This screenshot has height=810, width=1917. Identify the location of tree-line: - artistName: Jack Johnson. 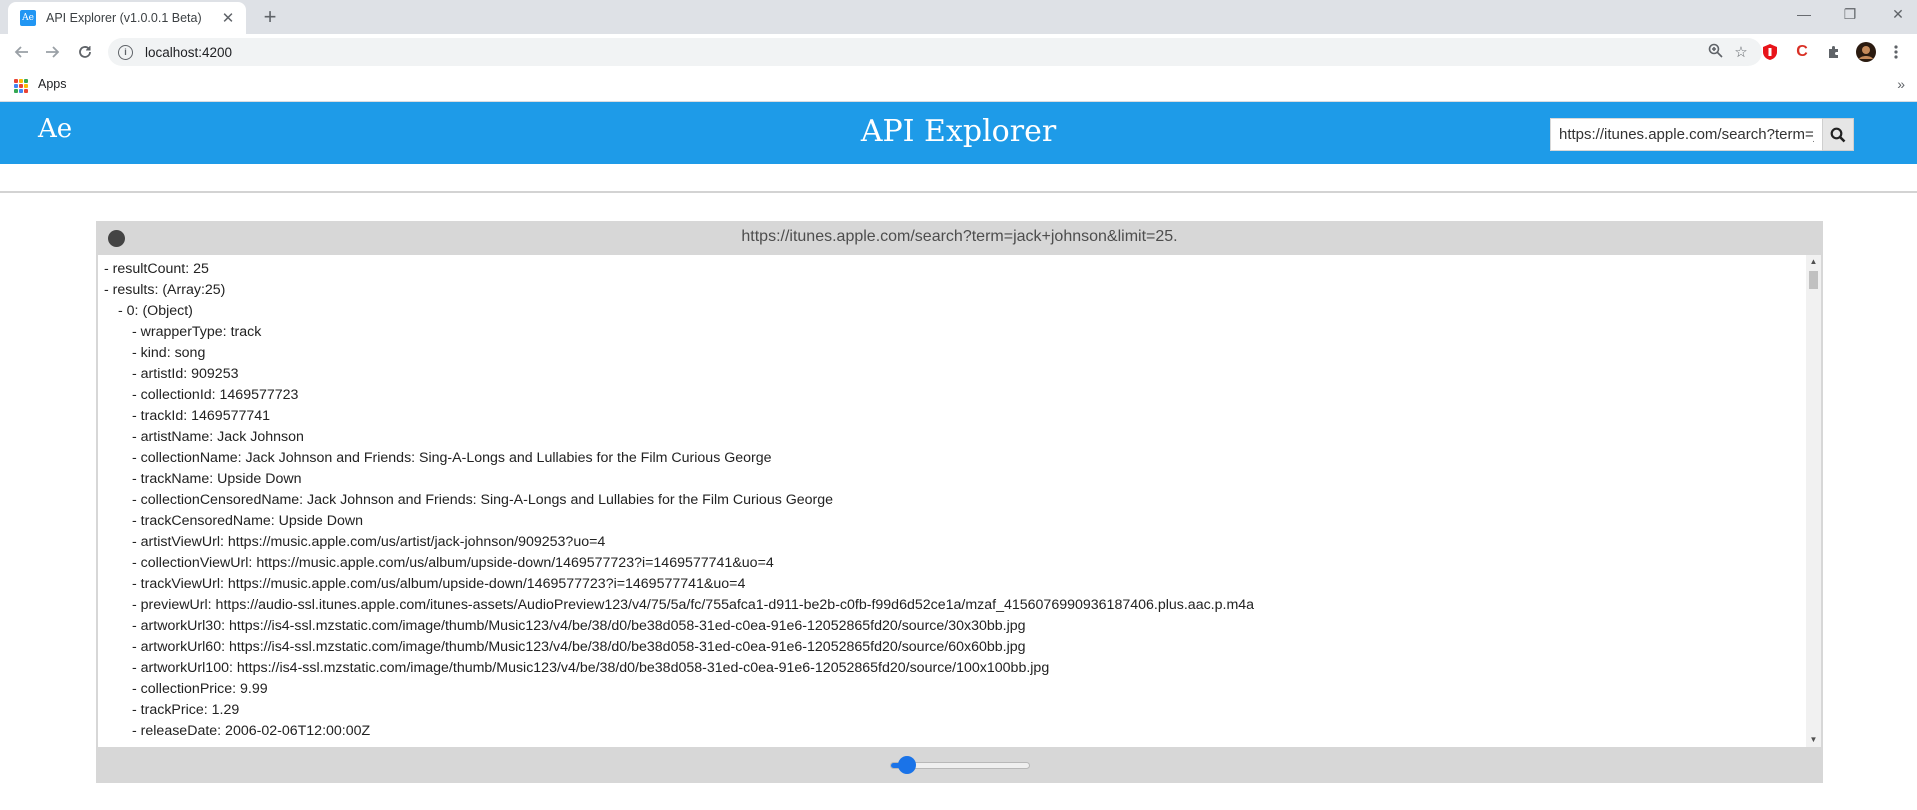
(218, 437).